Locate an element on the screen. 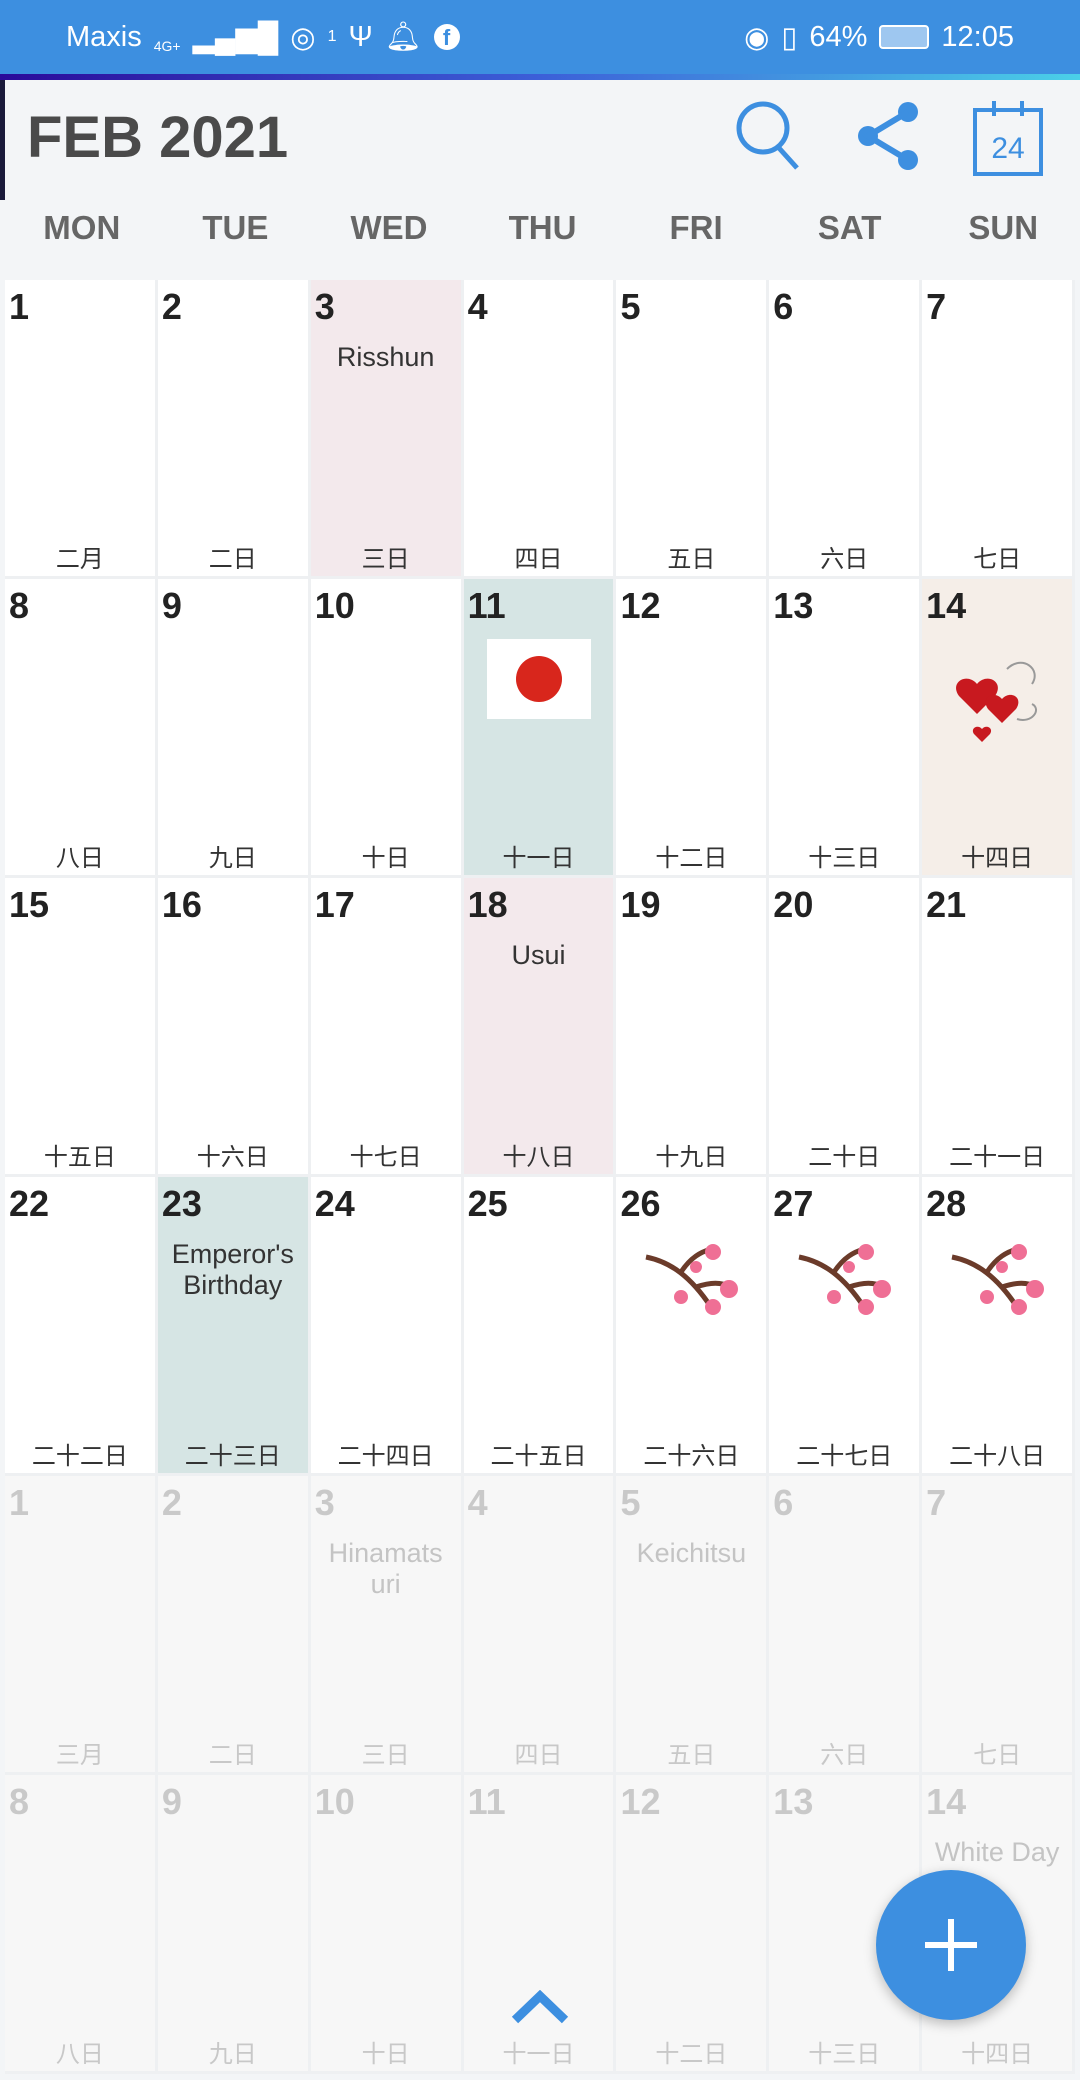 Image resolution: width=1080 pixels, height=2080 pixels. day-number: 10 is located at coordinates (334, 605).